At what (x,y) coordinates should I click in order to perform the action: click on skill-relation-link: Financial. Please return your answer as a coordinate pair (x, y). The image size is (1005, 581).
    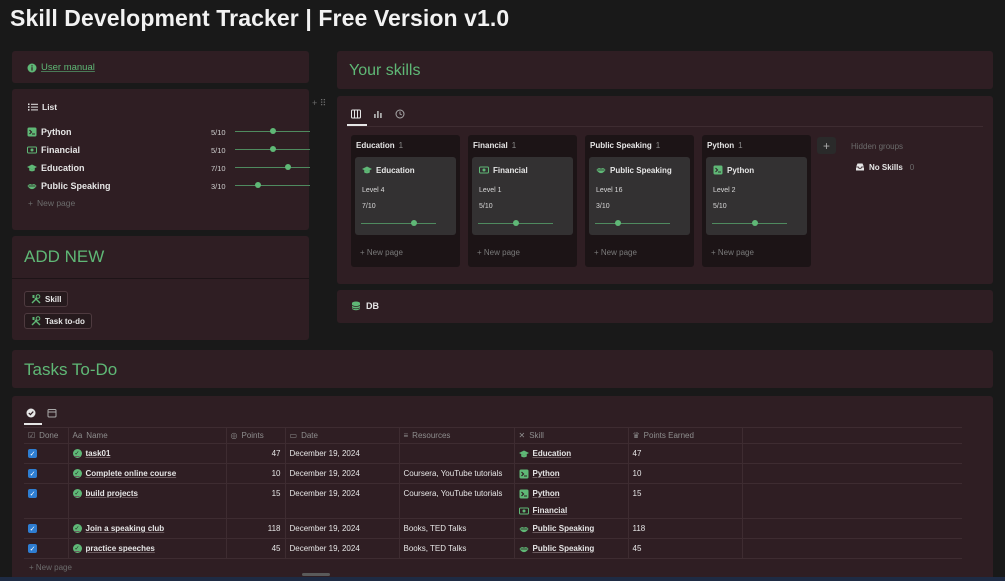
    Looking at the image, I should click on (571, 510).